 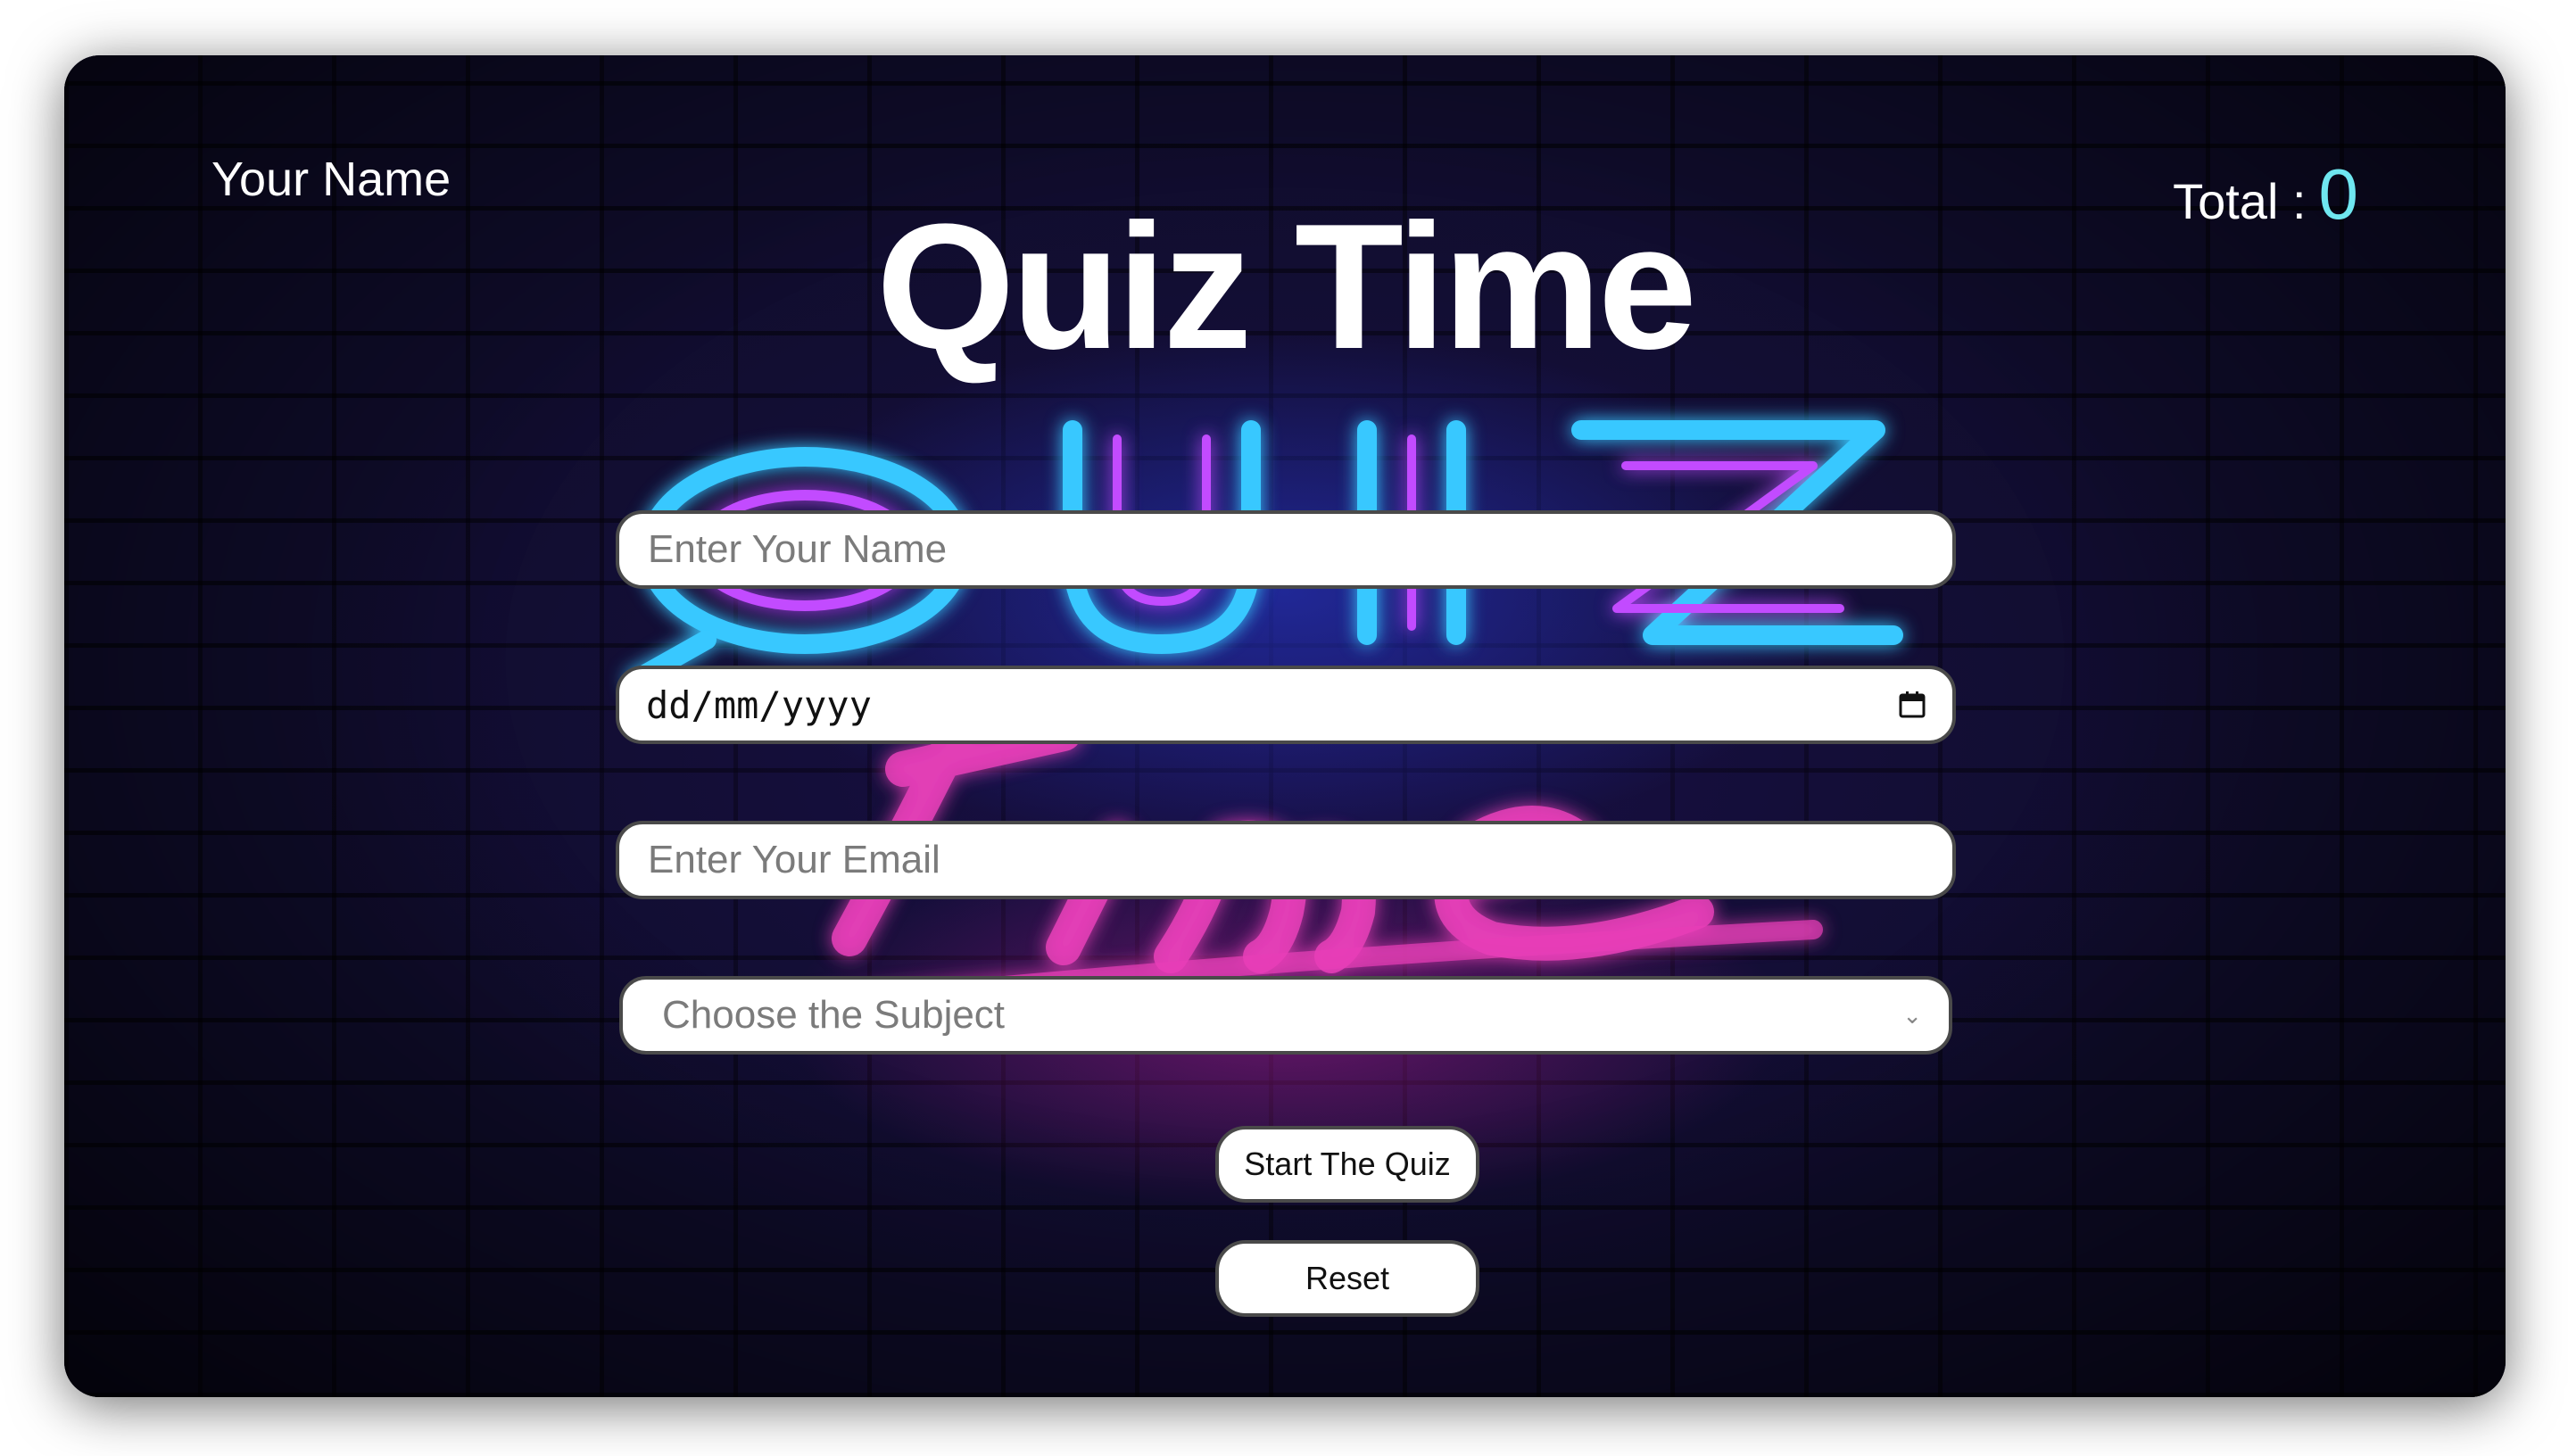 What do you see at coordinates (1286, 286) in the screenshot?
I see `page-title: Quiz Time` at bounding box center [1286, 286].